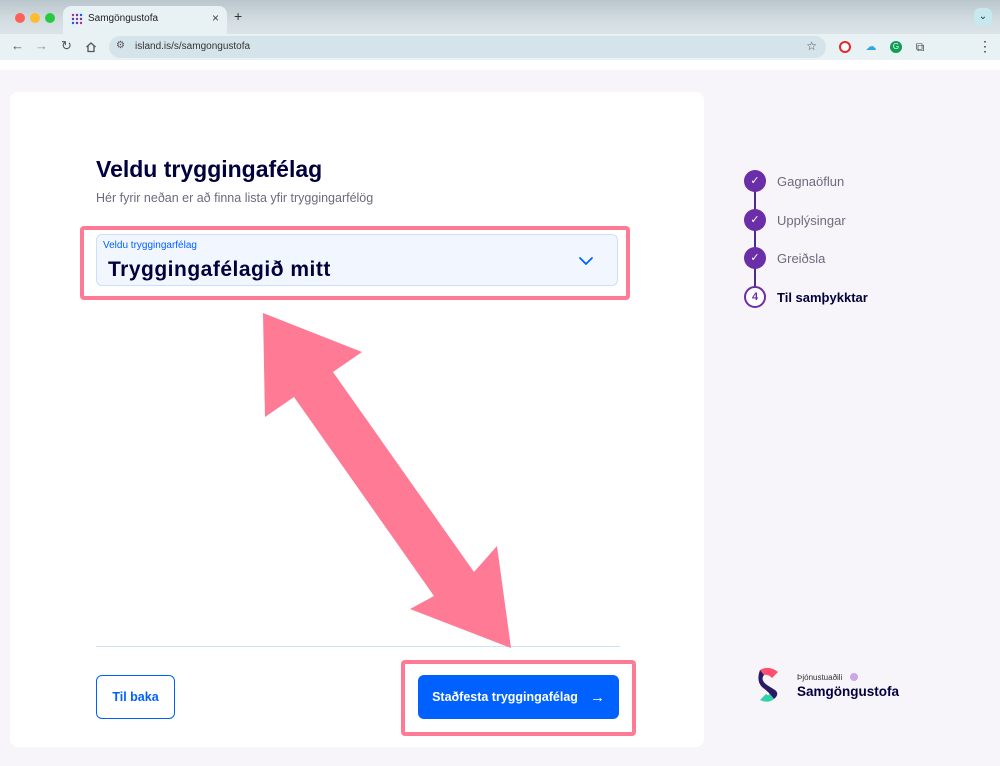 Image resolution: width=1000 pixels, height=766 pixels. I want to click on double-arrow-shape, so click(387, 480).